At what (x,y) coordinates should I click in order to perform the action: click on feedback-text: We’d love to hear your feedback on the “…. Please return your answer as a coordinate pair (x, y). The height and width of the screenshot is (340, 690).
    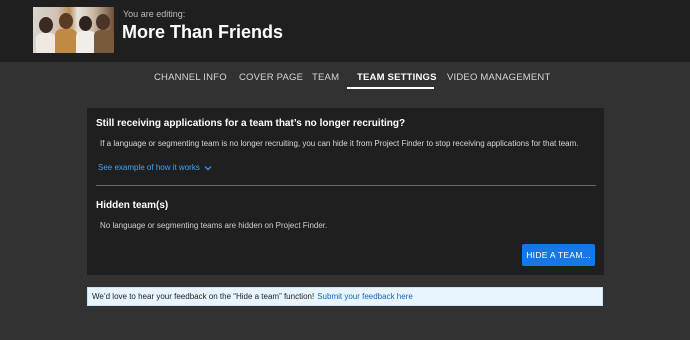
    Looking at the image, I should click on (203, 296).